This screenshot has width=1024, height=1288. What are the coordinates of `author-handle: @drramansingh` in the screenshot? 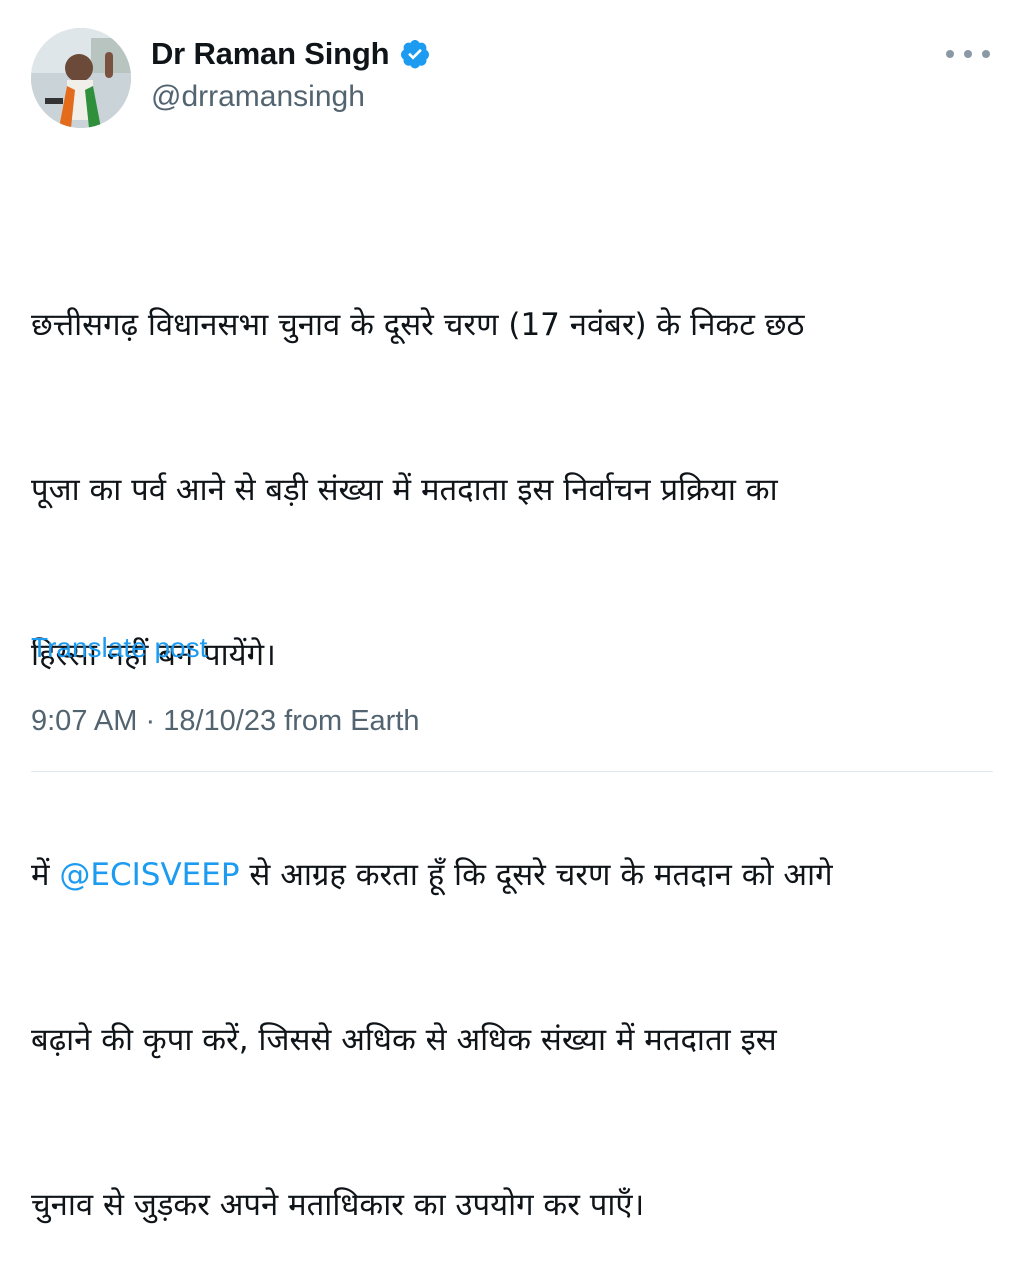 It's located at (258, 97).